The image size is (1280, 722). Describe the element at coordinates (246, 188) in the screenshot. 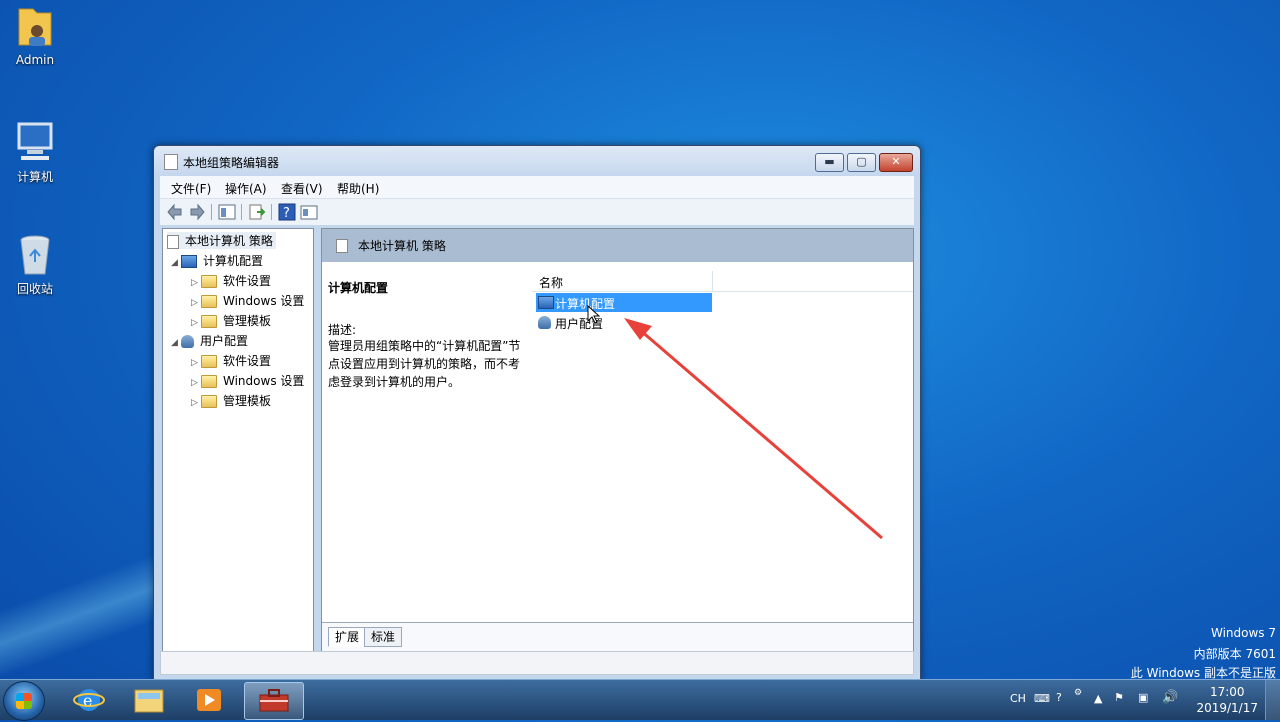

I see `menu-action: 操作(A)` at that location.